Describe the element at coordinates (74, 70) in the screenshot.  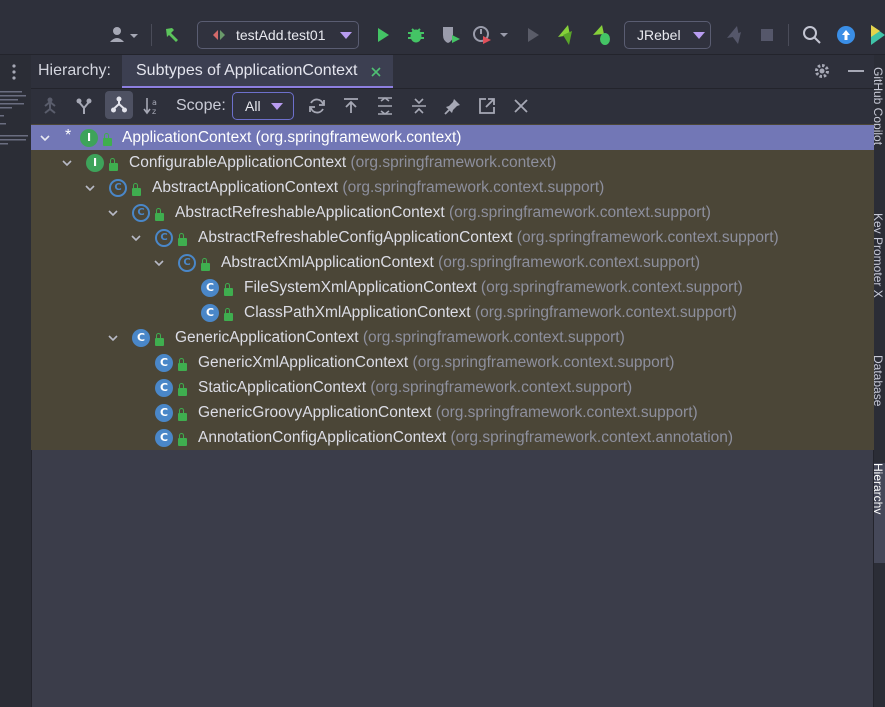
I see `panel-title: Hierarchy:` at that location.